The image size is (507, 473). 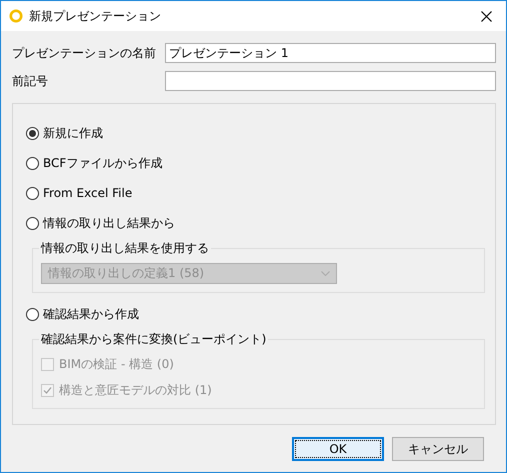 What do you see at coordinates (438, 449) in the screenshot?
I see `cancel-button: キャンセル` at bounding box center [438, 449].